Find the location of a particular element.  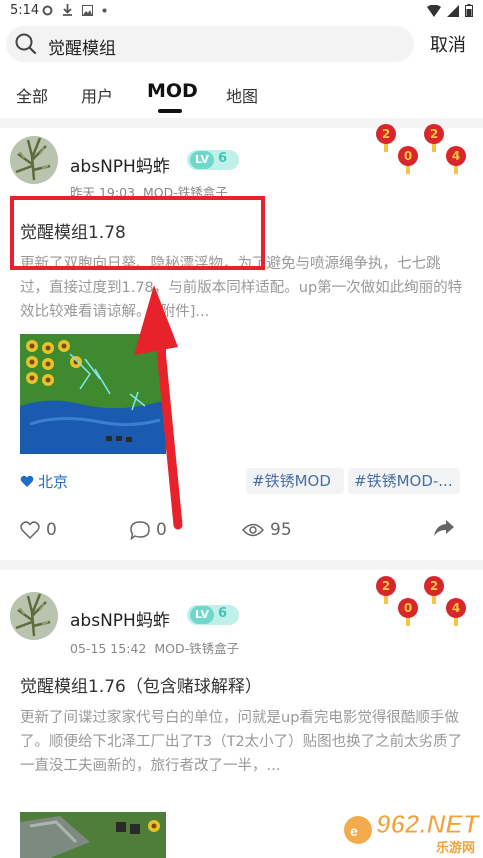

section-divider is located at coordinates (241, 565).